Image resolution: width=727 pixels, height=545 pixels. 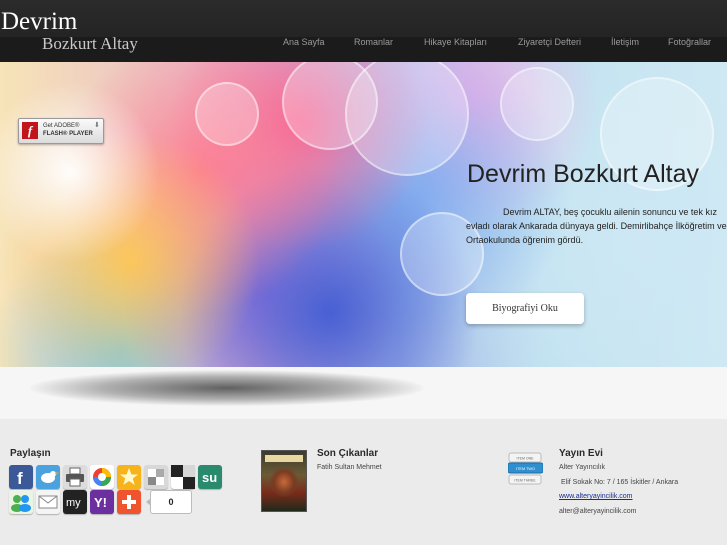 I want to click on nav-romanlar: Romanlar, so click(x=373, y=44).